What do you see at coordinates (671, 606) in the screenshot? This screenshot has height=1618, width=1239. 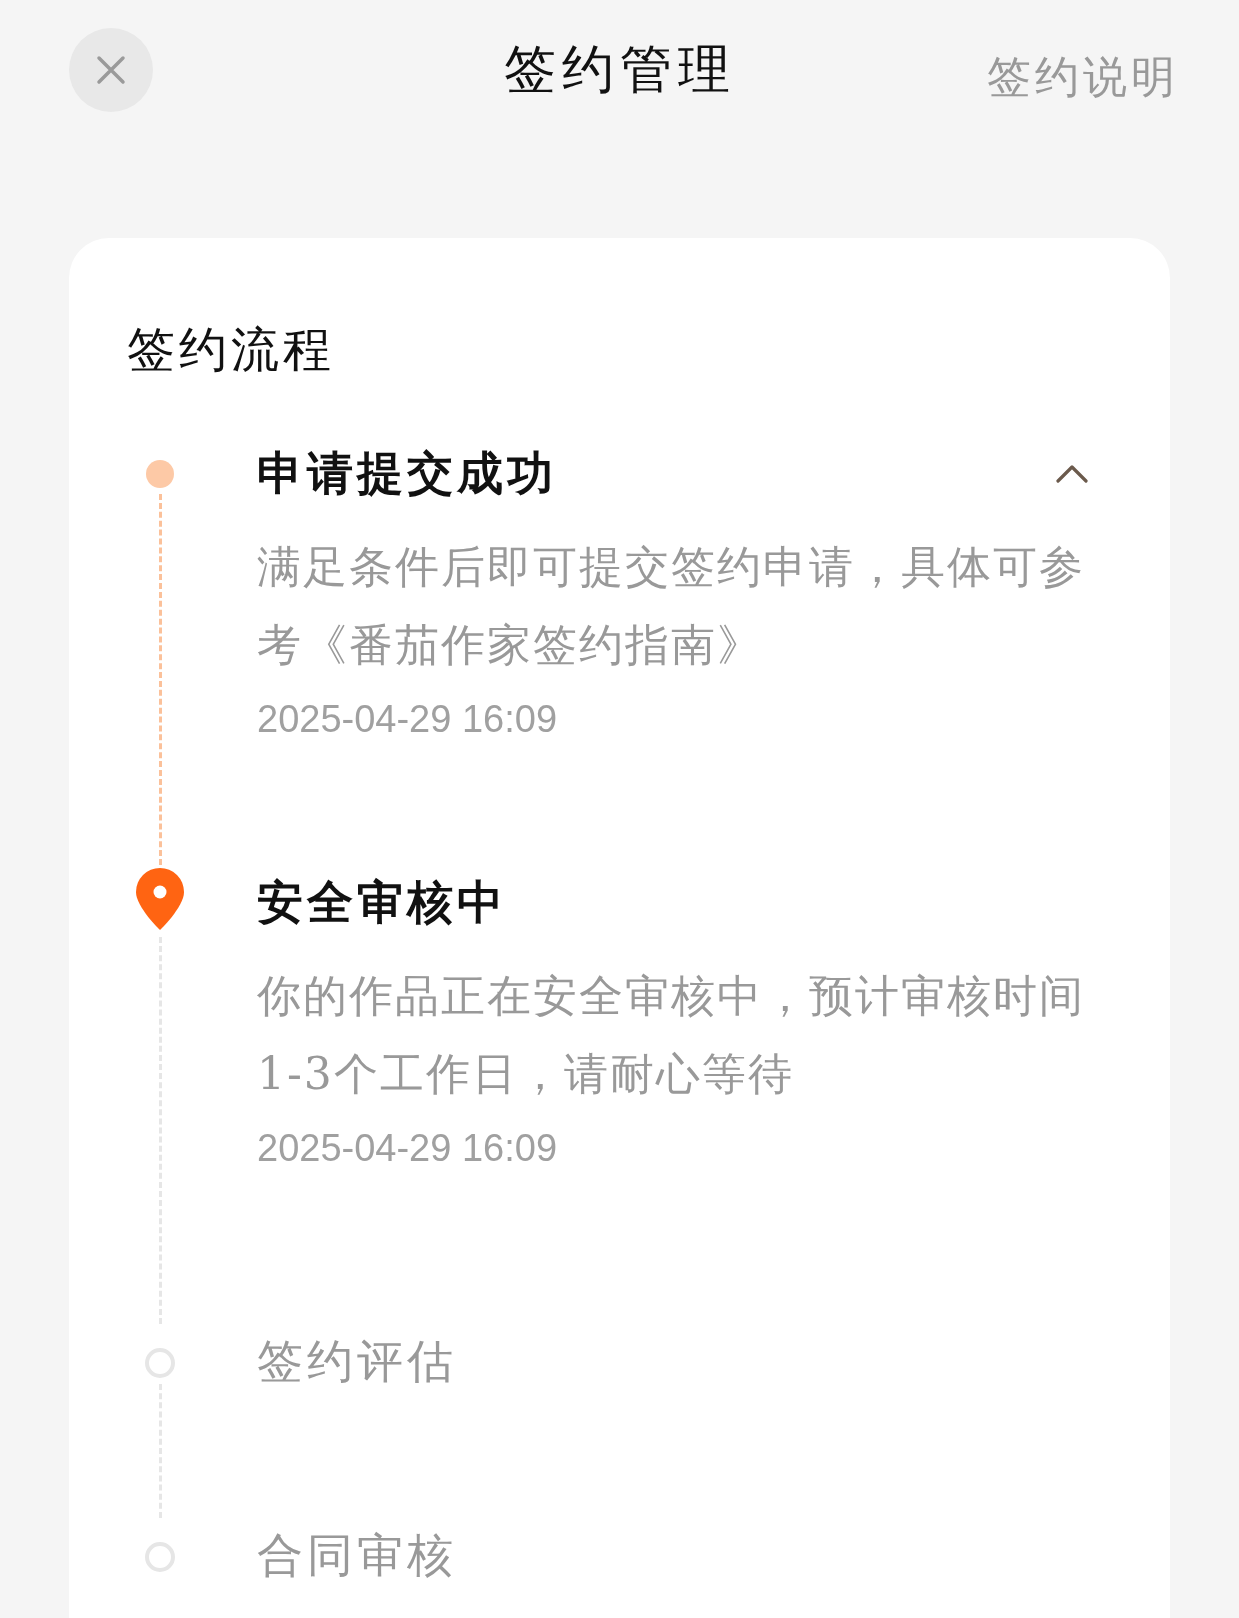 I see `step-description: 满足条件后即可提交签约申请，具体可参考《番茄作家签约指南》` at bounding box center [671, 606].